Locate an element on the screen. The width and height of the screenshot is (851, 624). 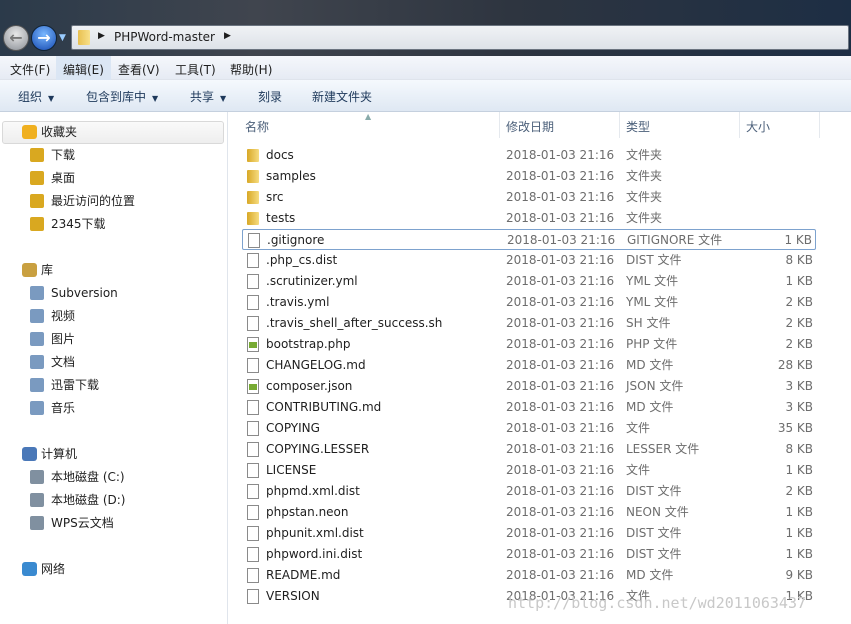
watermark: http://blog.csdn.net/wd2011063437 is located at coordinates (657, 603).